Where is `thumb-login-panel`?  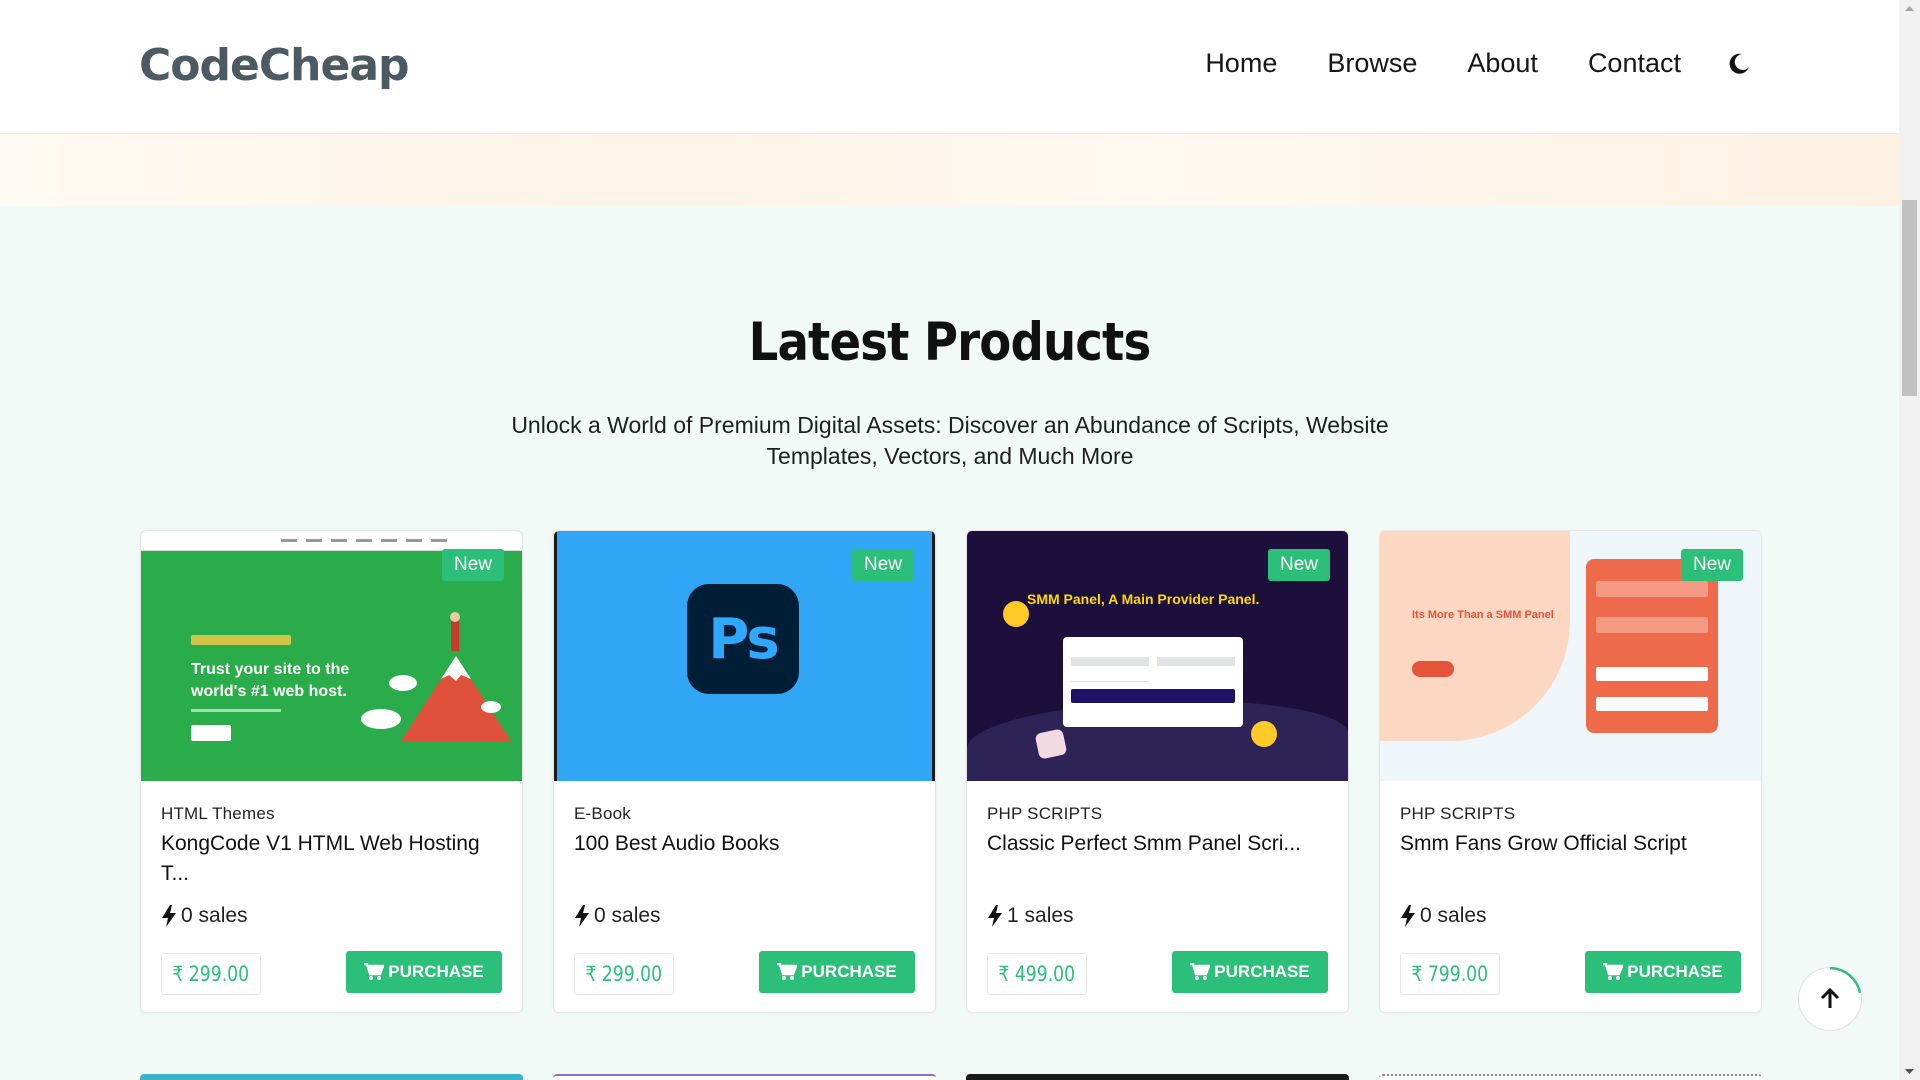 thumb-login-panel is located at coordinates (1652, 646).